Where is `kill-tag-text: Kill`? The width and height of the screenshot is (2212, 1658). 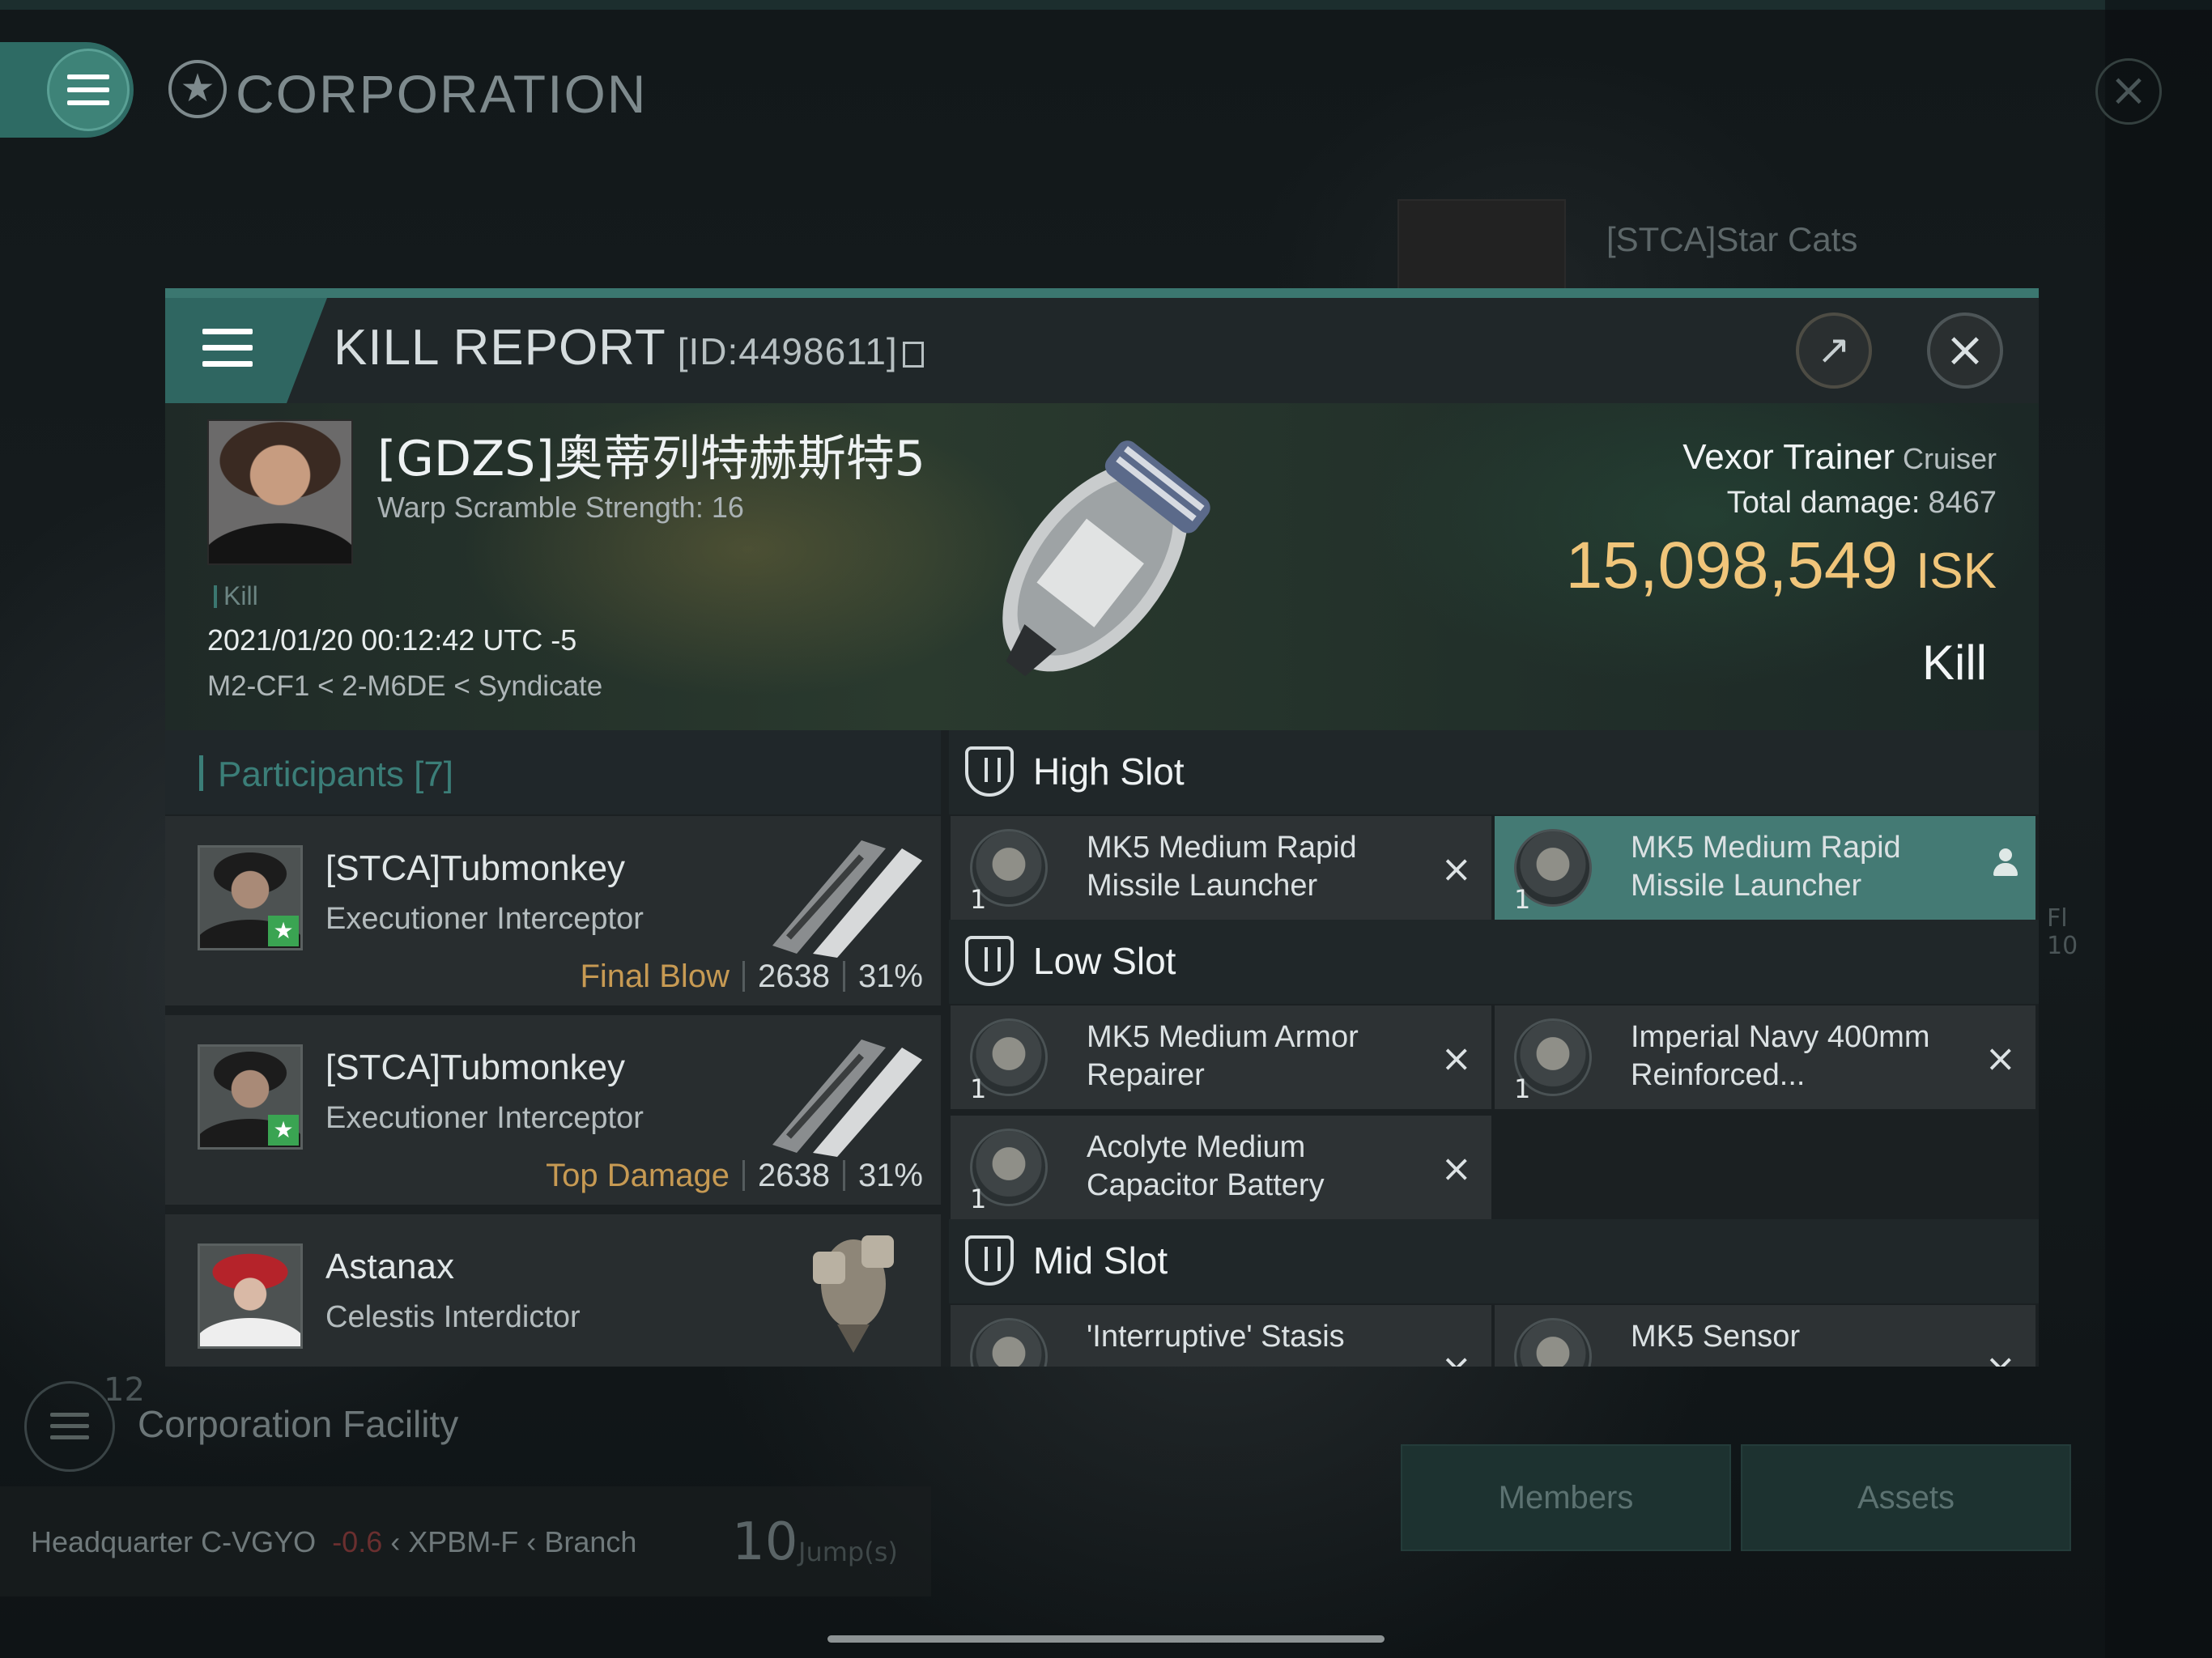 kill-tag-text: Kill is located at coordinates (240, 595).